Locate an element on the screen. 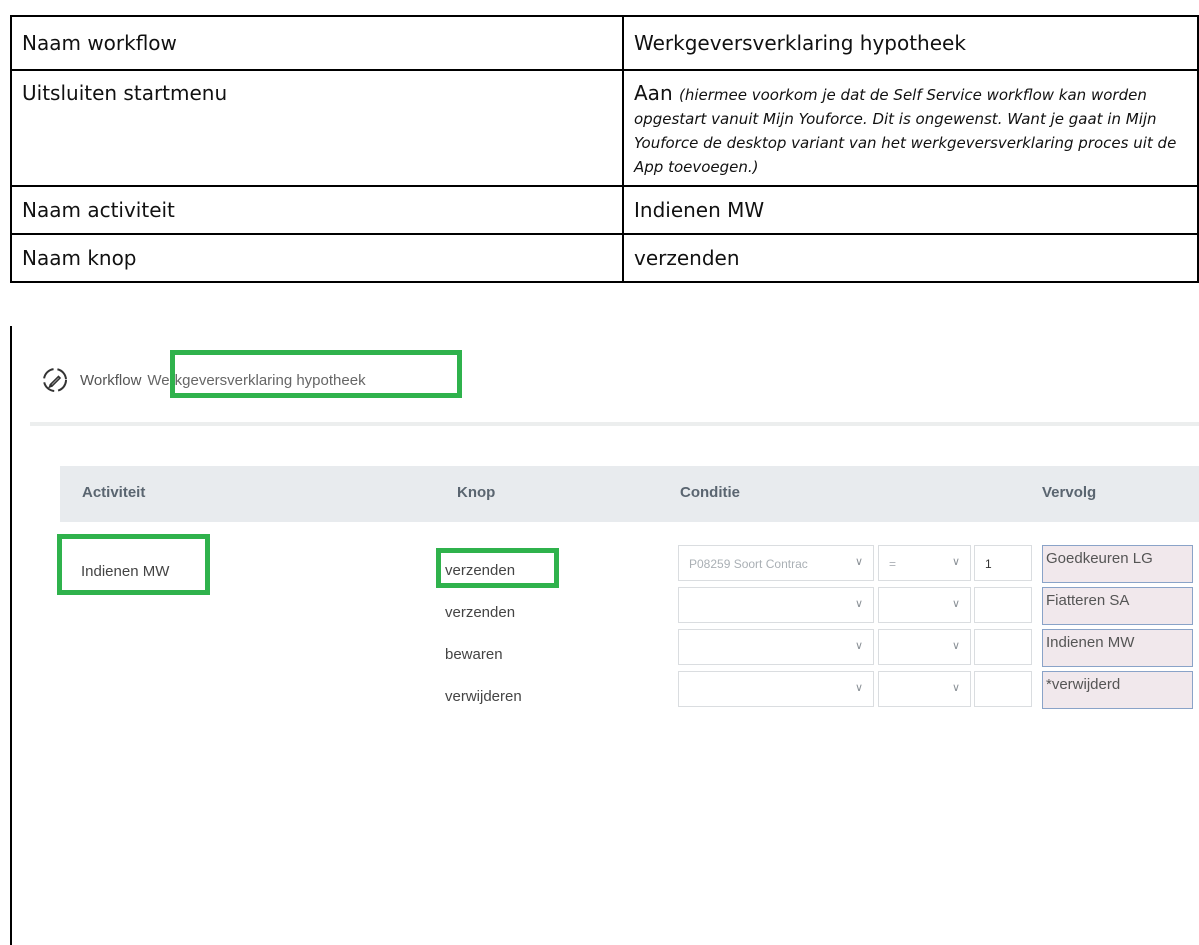  info-value: Aan is located at coordinates (653, 93).